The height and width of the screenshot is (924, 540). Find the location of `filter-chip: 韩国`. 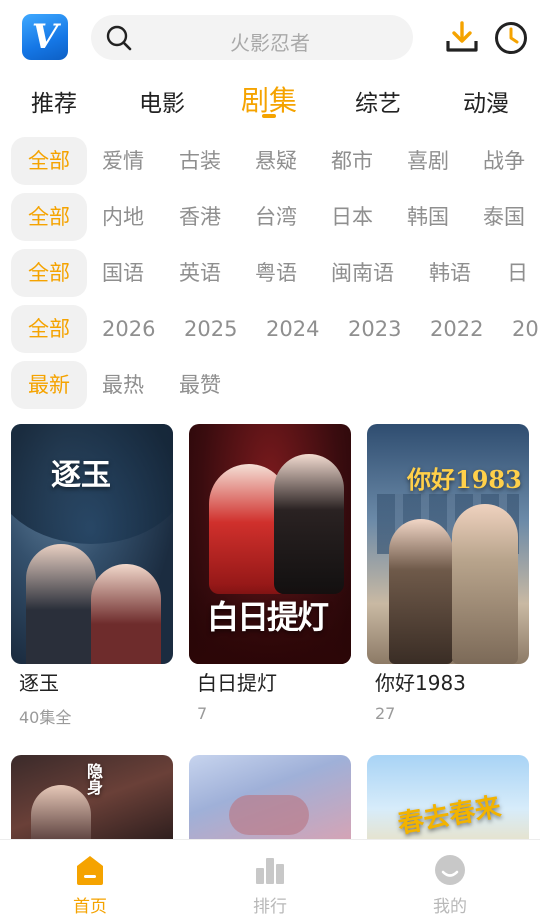

filter-chip: 韩国 is located at coordinates (428, 217).